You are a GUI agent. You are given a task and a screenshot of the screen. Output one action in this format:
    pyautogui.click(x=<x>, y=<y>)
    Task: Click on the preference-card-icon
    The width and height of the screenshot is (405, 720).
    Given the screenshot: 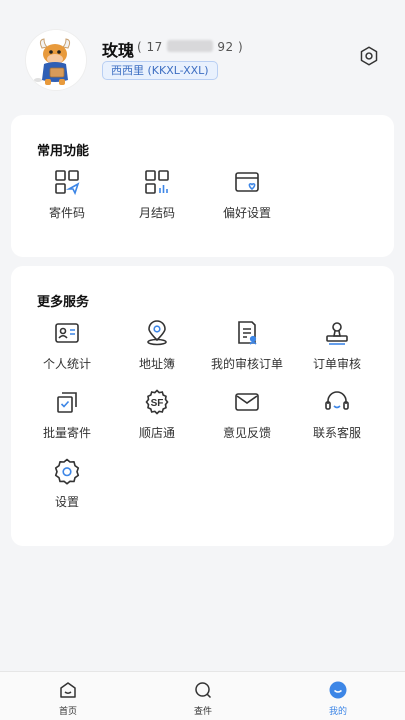 What is the action you would take?
    pyautogui.click(x=247, y=182)
    